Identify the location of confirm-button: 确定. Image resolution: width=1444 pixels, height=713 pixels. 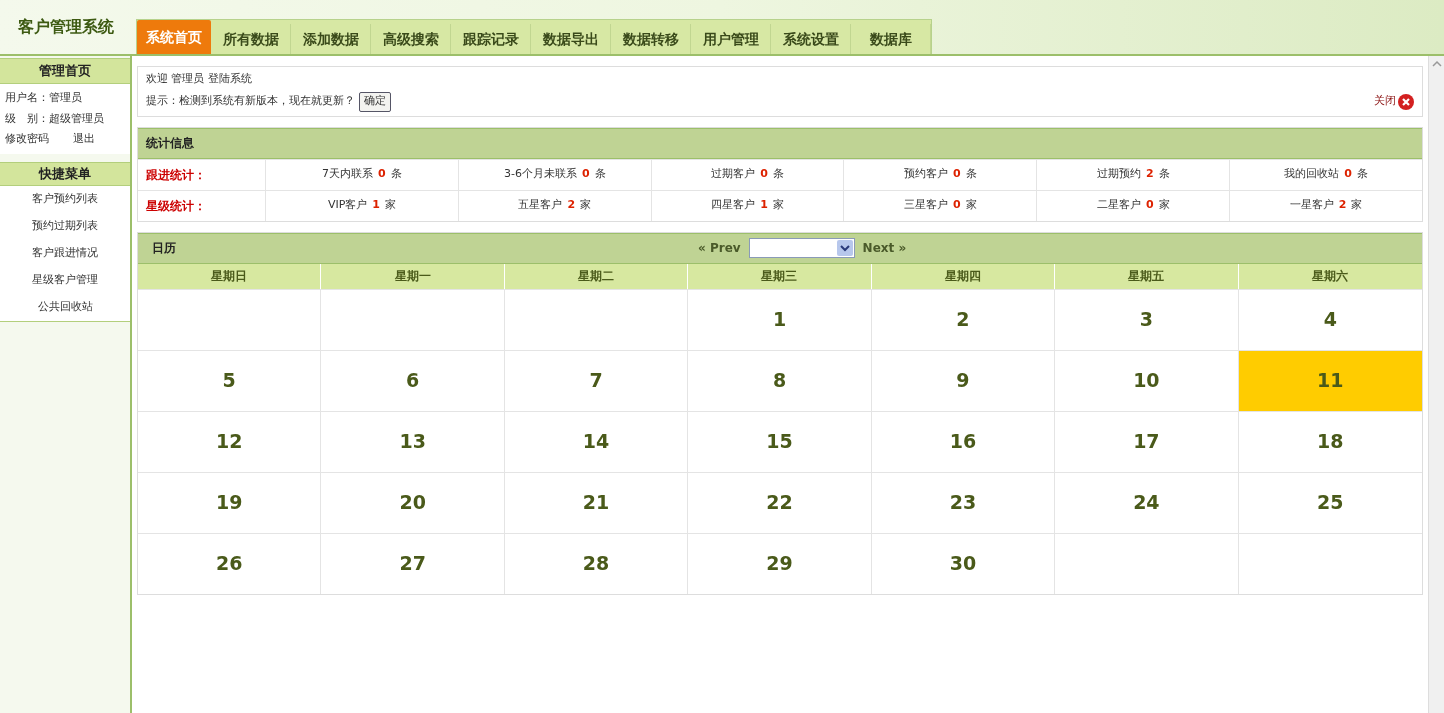
(375, 101).